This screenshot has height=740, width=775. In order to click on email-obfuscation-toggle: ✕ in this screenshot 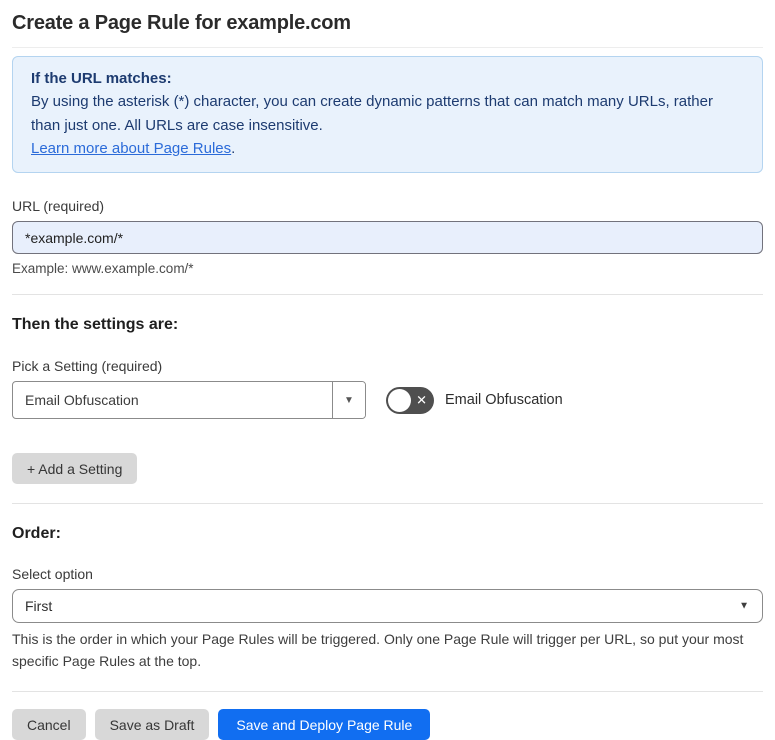, I will do `click(410, 400)`.